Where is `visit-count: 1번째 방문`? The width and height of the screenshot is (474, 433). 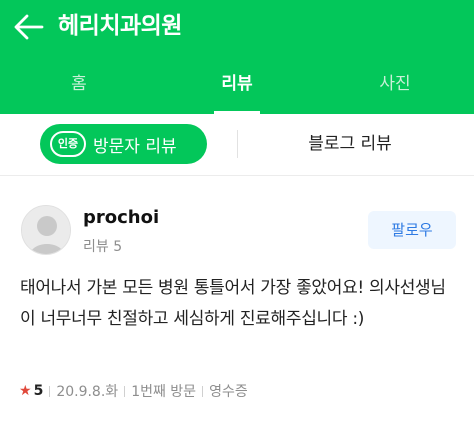
visit-count: 1번째 방문 is located at coordinates (164, 392).